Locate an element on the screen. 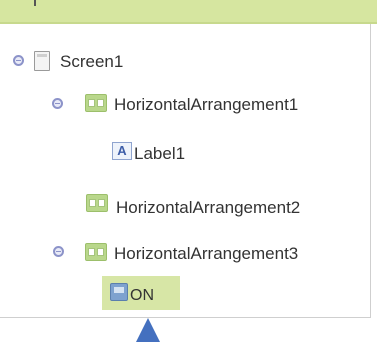  collapse-screen1-toggle is located at coordinates (18, 60).